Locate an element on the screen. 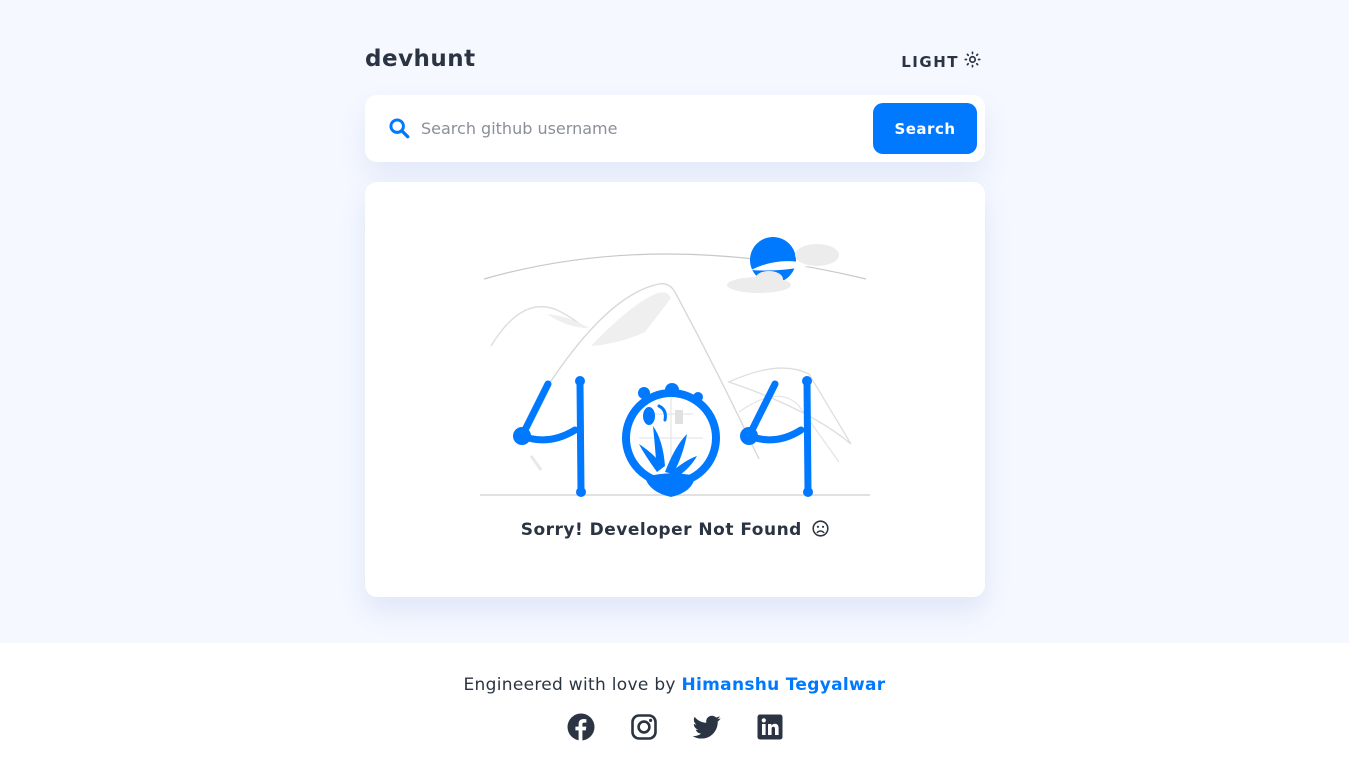 This screenshot has height=775, width=1349. logo: devhunt is located at coordinates (420, 59).